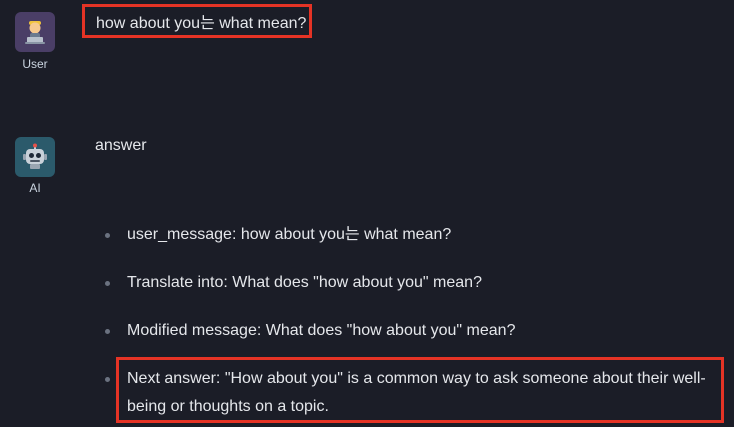  I want to click on user-message: how about you는 what mean?, so click(197, 21).